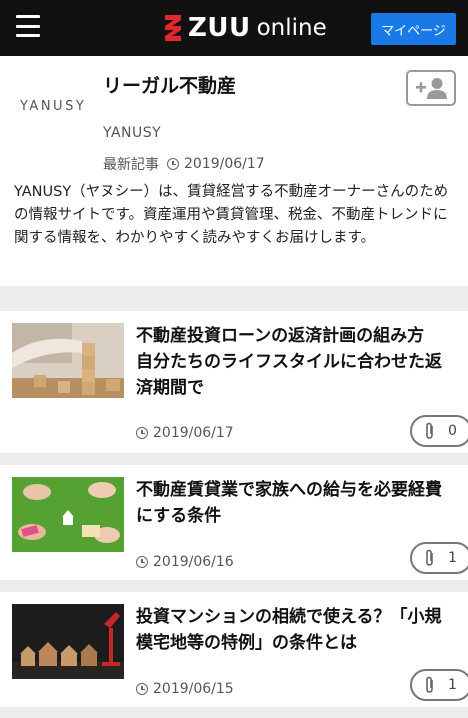  I want to click on logo-text: ZUU, so click(219, 28).